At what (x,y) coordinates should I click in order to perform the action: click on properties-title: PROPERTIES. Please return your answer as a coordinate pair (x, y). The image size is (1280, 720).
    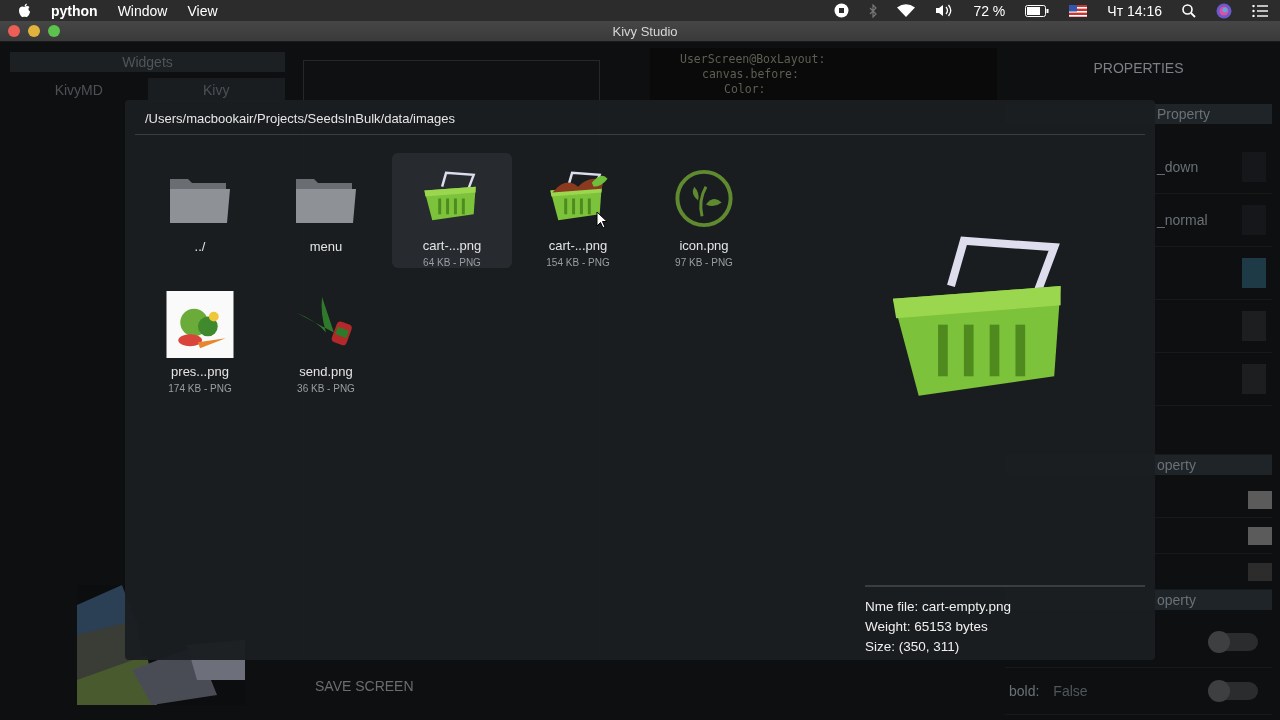
    Looking at the image, I should click on (1138, 69).